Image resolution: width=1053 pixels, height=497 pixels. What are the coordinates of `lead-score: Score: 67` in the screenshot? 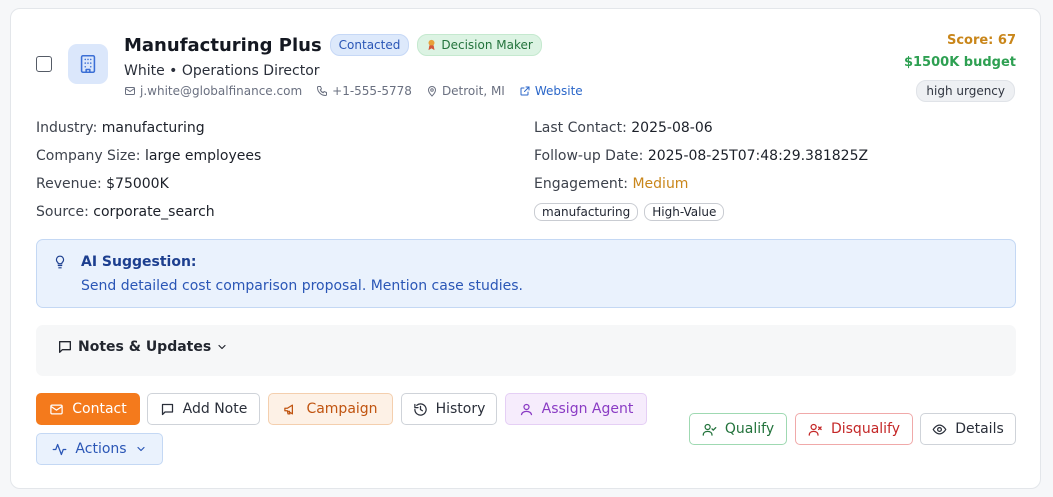 It's located at (981, 40).